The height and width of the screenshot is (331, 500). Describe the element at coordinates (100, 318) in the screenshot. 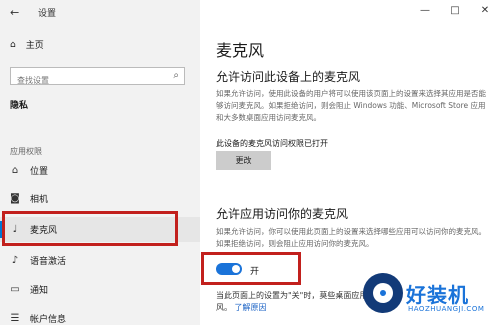

I see `sidebar-item-account-info: ☰ 帐户信息` at that location.